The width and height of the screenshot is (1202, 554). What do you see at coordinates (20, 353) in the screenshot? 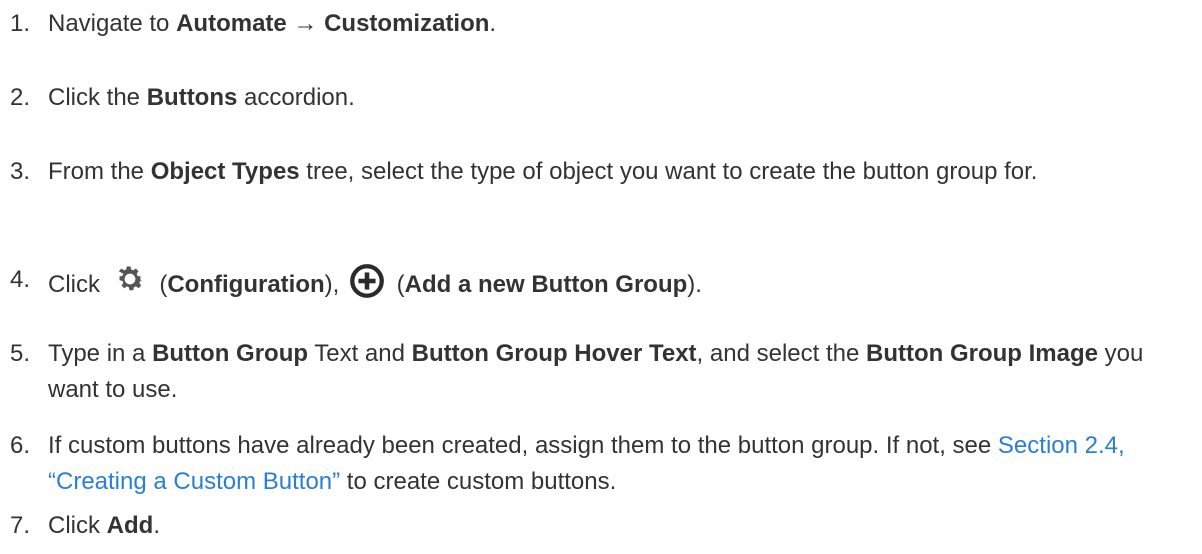
I see `step-number: 5.` at bounding box center [20, 353].